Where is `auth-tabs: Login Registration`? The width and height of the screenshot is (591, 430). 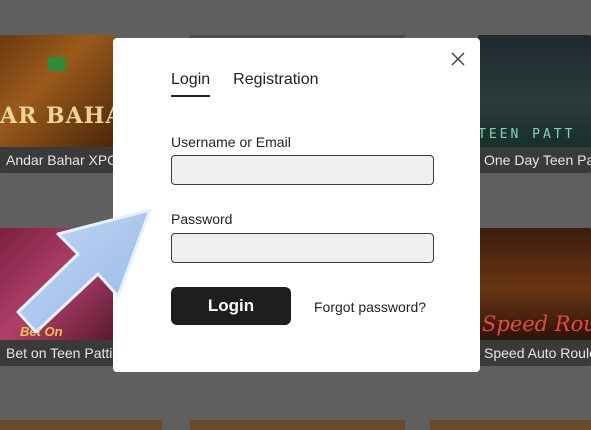 auth-tabs: Login Registration is located at coordinates (245, 84).